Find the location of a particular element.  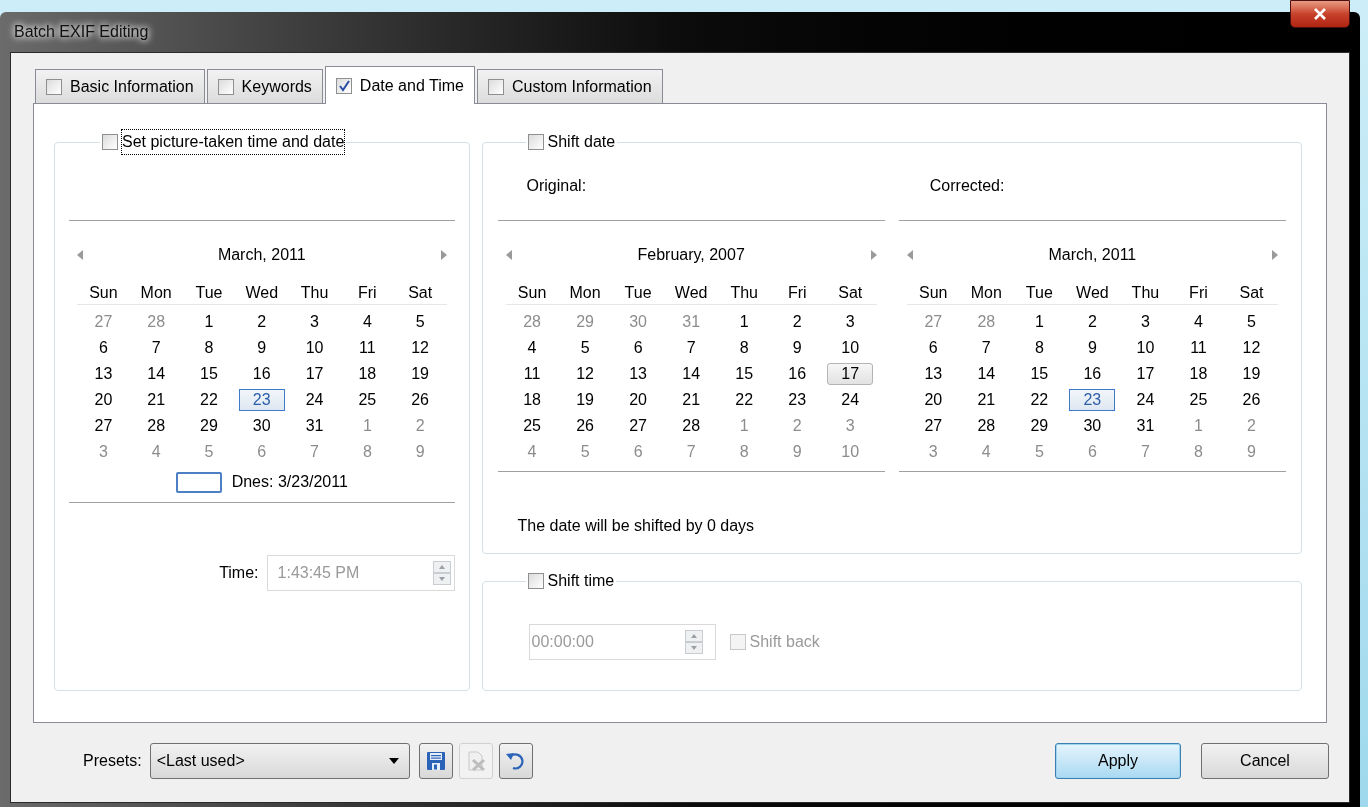

today-link: Dnes: 3/23/2011 is located at coordinates (289, 482).